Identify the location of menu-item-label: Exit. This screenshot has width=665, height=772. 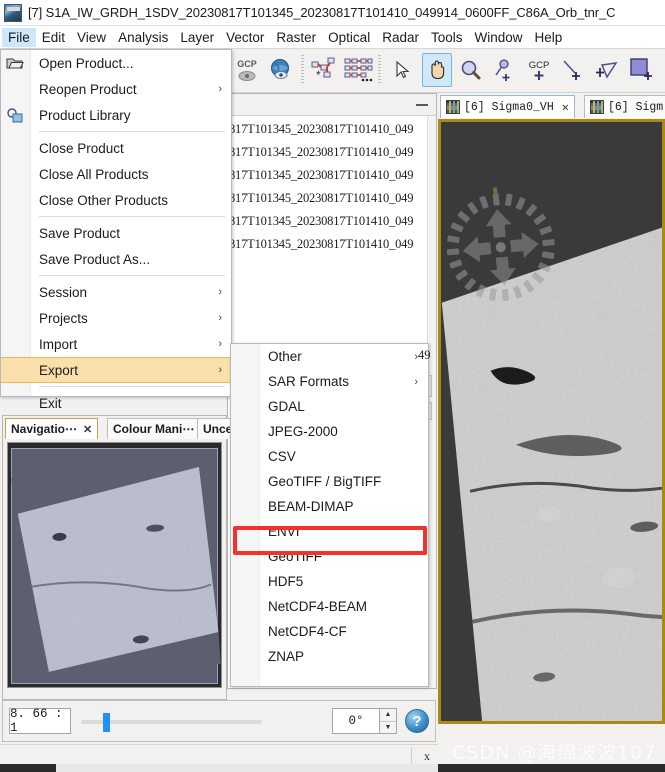
(50, 403).